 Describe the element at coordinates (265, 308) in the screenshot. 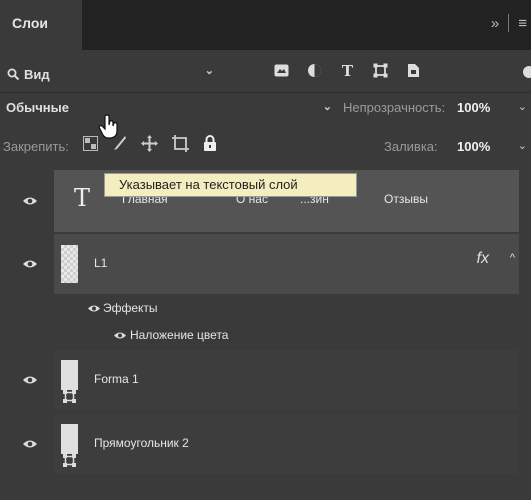

I see `layer-effects-row: Эффекты` at that location.